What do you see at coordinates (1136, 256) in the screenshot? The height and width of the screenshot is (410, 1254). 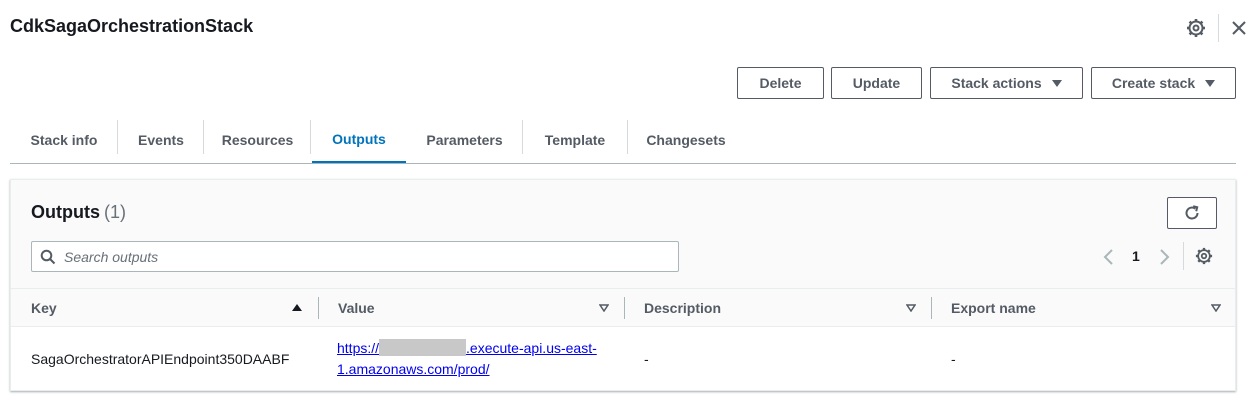 I see `page-number: 1` at bounding box center [1136, 256].